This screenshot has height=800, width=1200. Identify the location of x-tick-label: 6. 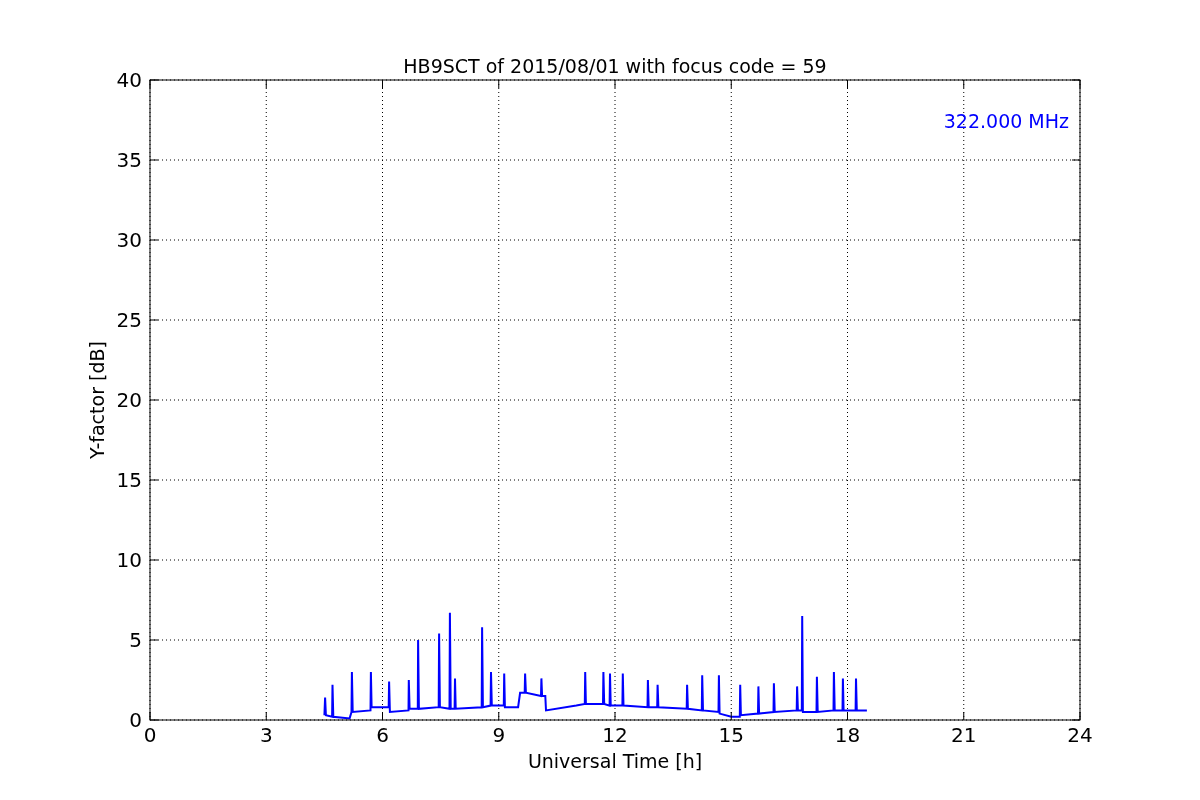
(382, 735).